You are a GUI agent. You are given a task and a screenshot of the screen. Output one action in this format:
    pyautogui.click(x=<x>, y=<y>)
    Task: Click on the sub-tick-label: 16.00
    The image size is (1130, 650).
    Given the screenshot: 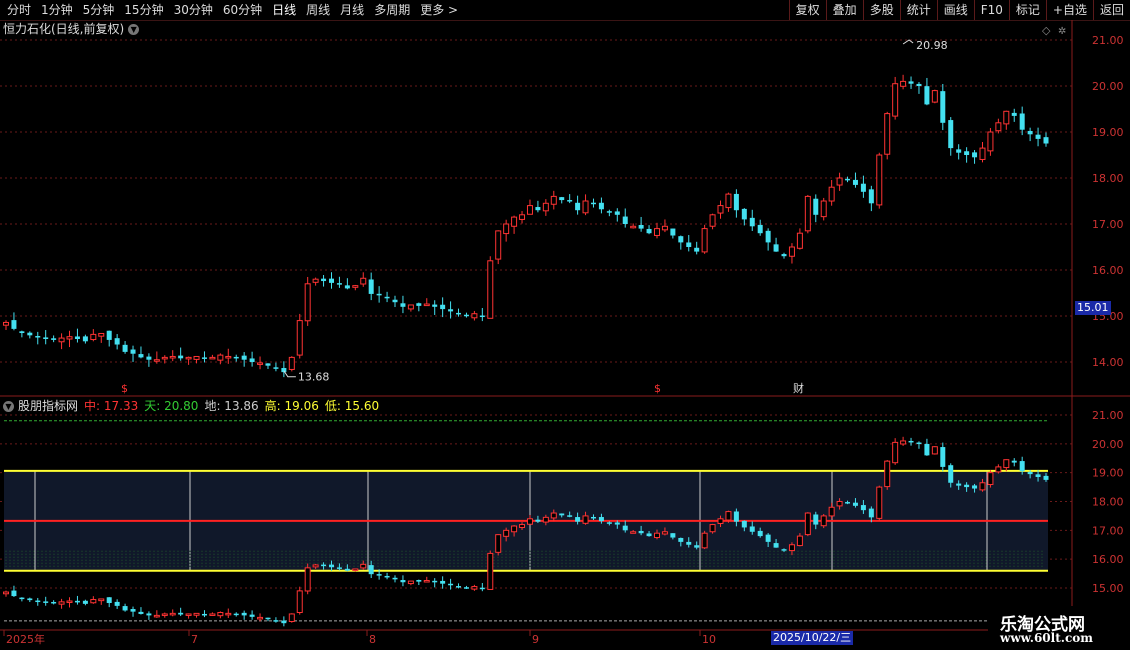 What is the action you would take?
    pyautogui.click(x=1108, y=559)
    